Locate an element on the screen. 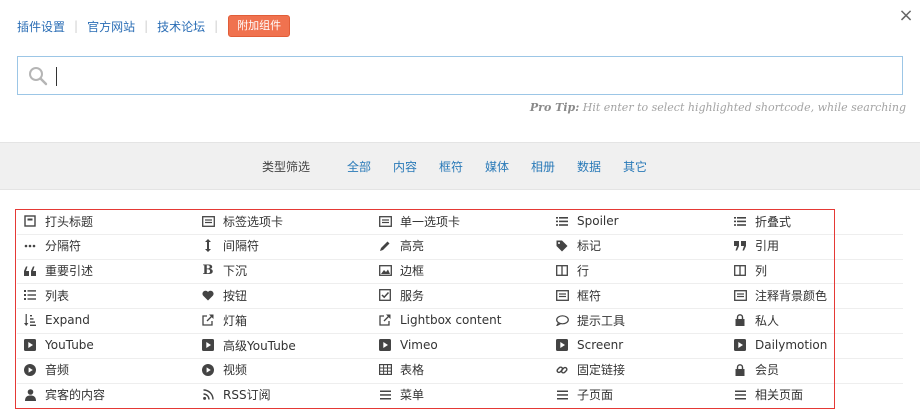  external-link-icon is located at coordinates (385, 320).